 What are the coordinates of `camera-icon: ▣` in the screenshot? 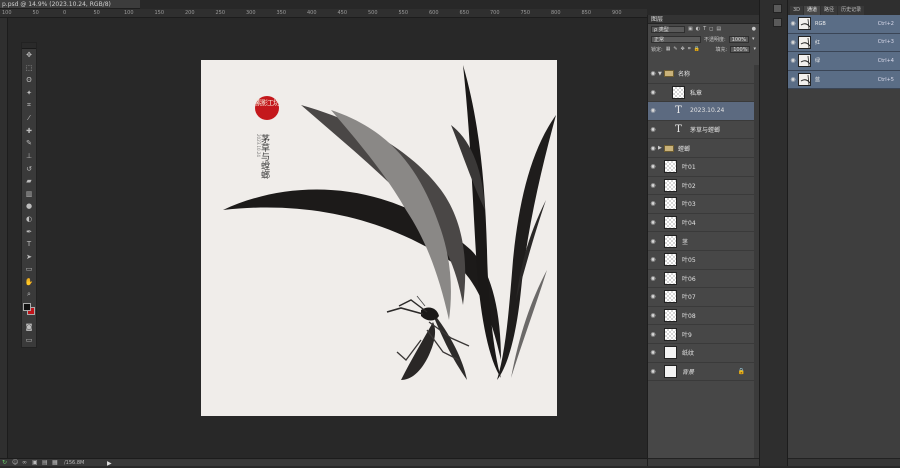 It's located at (35, 463).